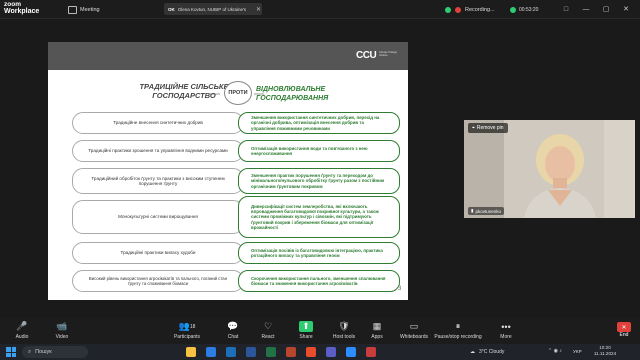  I want to click on language-indicator: УКР, so click(577, 351).